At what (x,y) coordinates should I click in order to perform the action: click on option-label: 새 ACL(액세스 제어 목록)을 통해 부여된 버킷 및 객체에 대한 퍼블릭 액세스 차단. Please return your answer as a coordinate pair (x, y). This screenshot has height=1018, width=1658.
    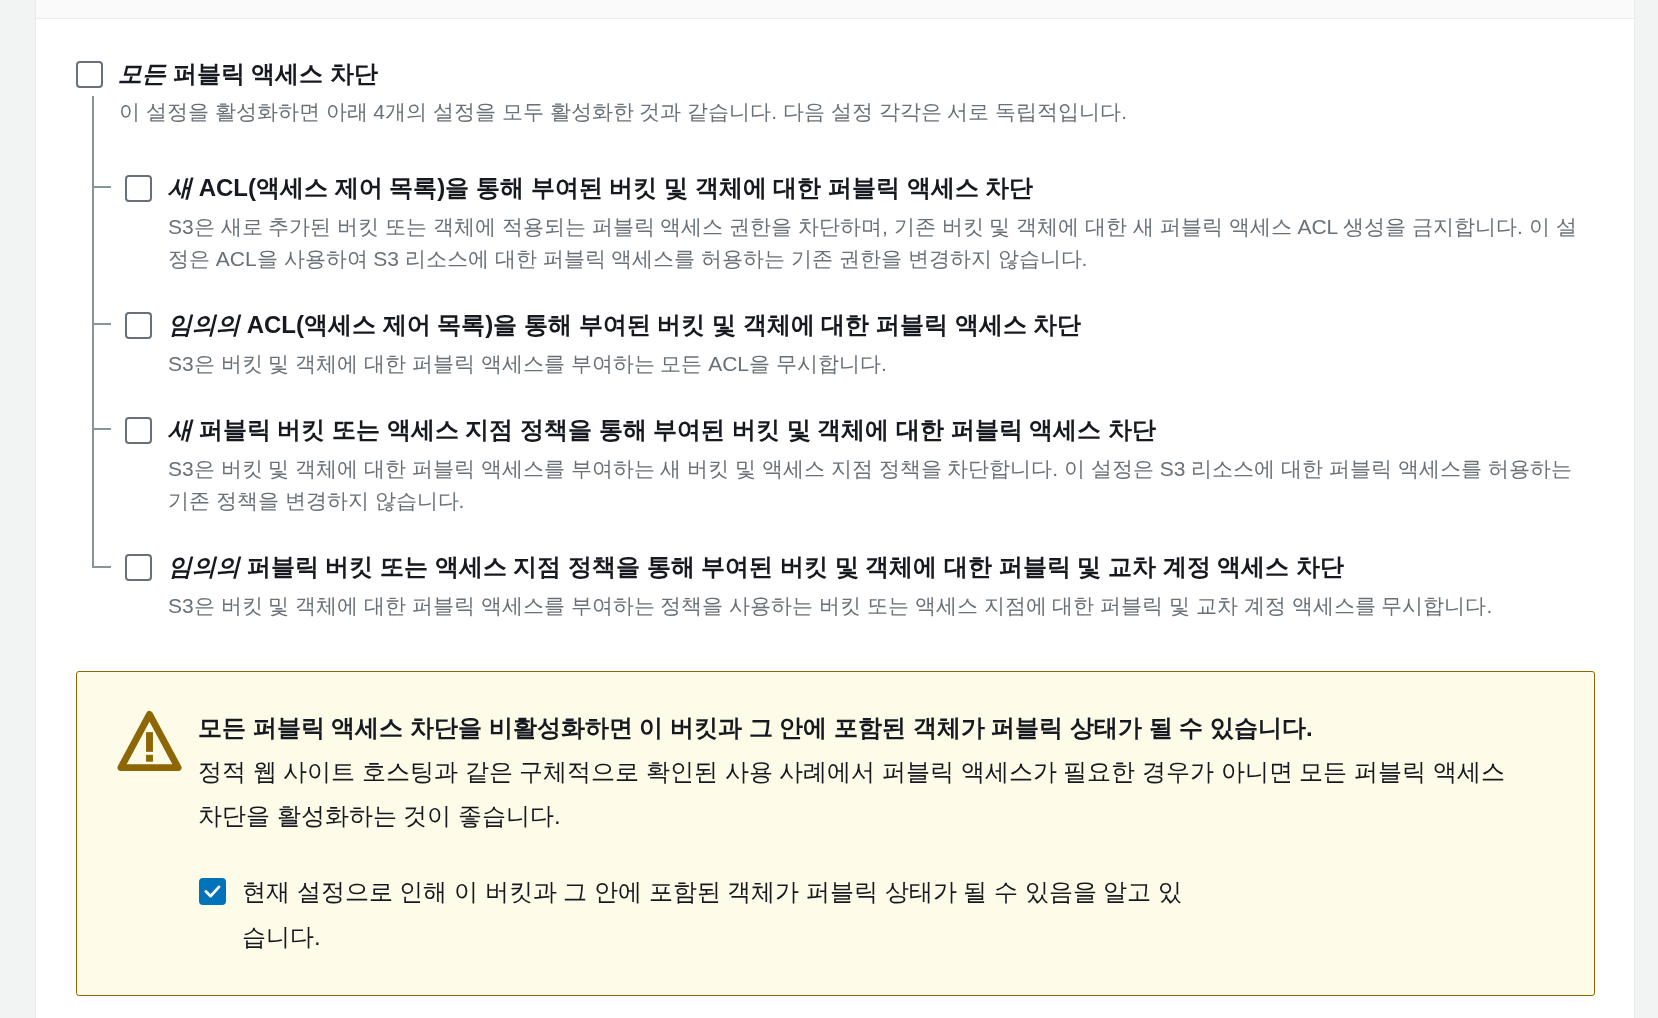
    Looking at the image, I should click on (601, 188).